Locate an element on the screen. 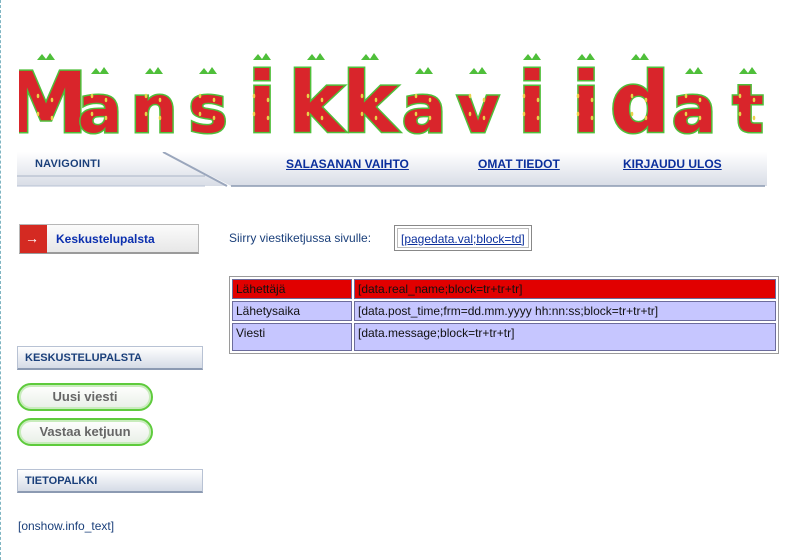 The height and width of the screenshot is (560, 794). info-text: [onshow.info_text] is located at coordinates (66, 526).